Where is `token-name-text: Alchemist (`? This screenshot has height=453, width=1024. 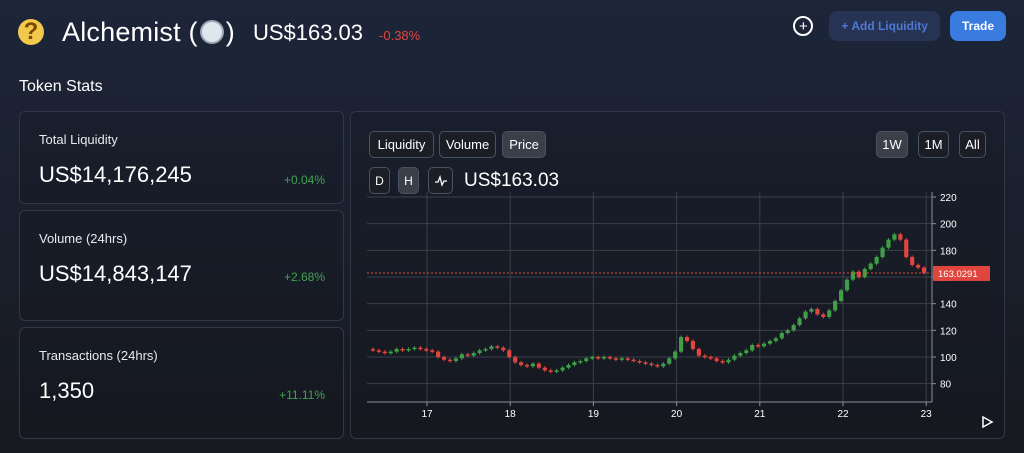 token-name-text: Alchemist ( is located at coordinates (130, 31).